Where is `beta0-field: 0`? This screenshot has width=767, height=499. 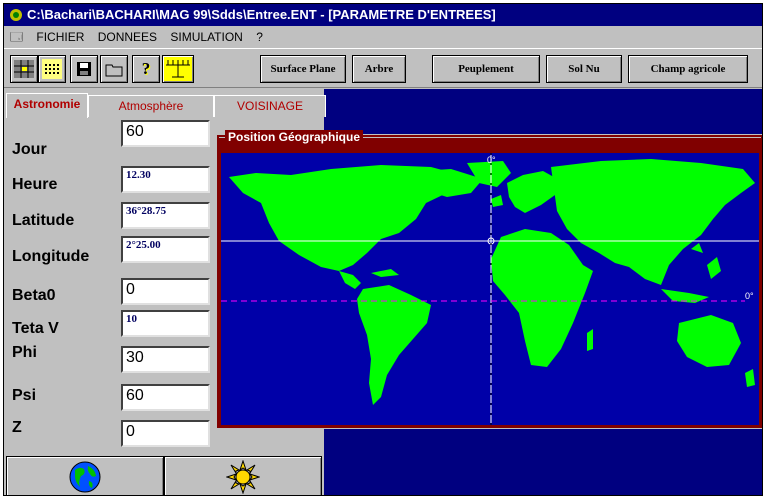 beta0-field: 0 is located at coordinates (165, 291).